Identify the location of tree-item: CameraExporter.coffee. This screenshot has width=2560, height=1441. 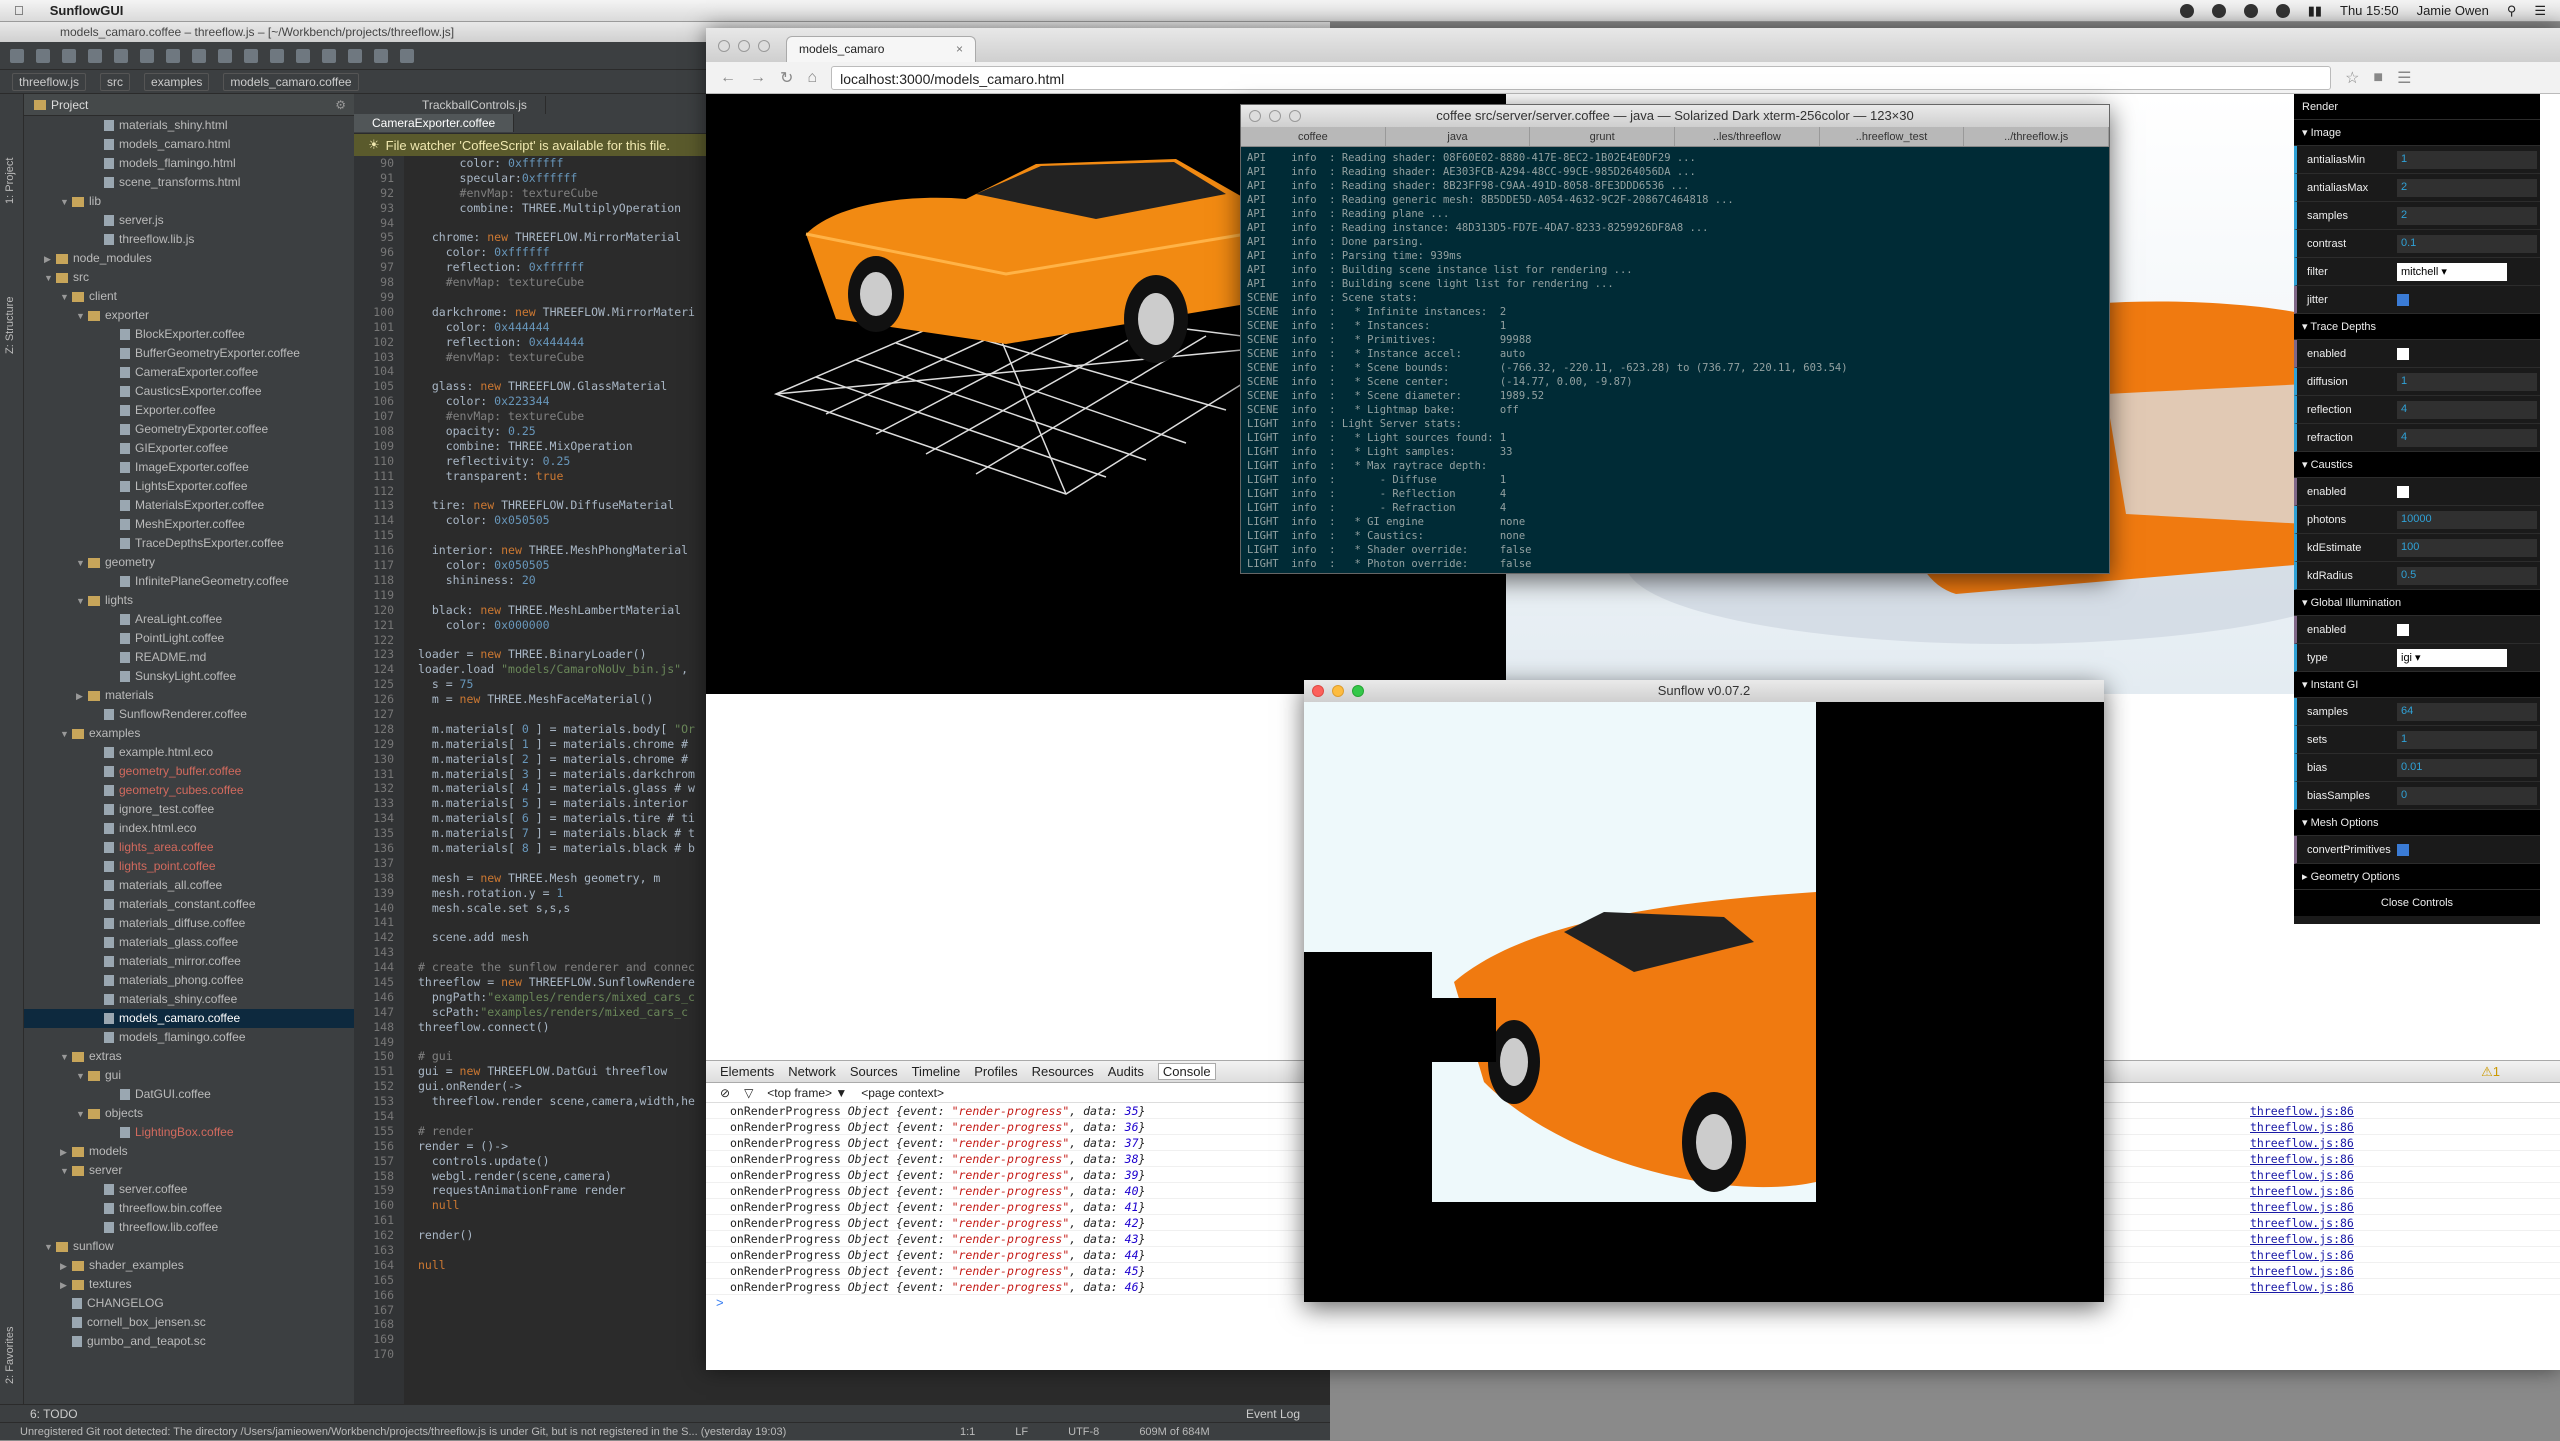
(189, 372).